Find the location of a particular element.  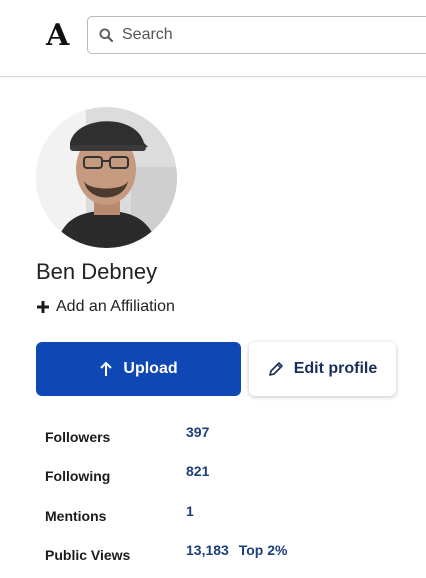

stat-number: 397 is located at coordinates (198, 432).